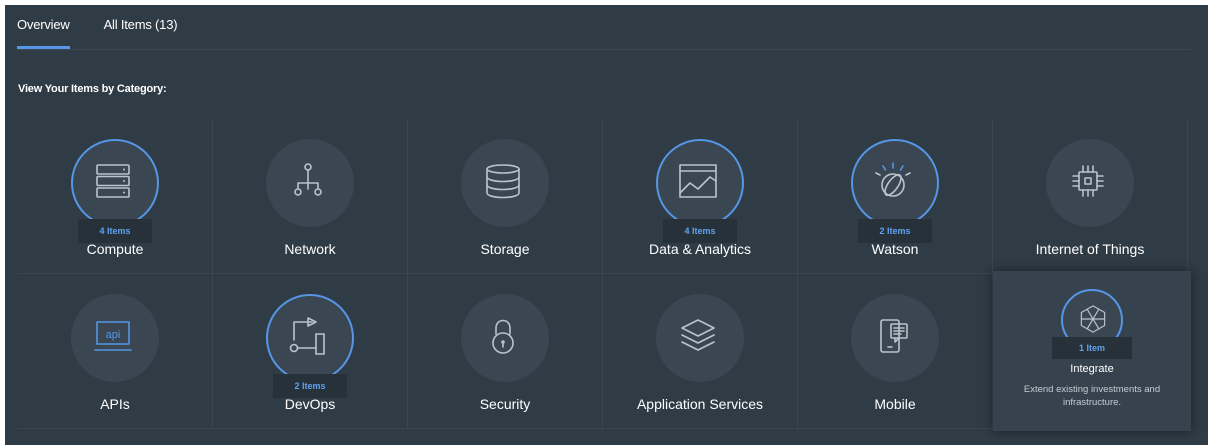 The height and width of the screenshot is (446, 1208). What do you see at coordinates (92, 89) in the screenshot?
I see `category-heading: View Your Items by Category:` at bounding box center [92, 89].